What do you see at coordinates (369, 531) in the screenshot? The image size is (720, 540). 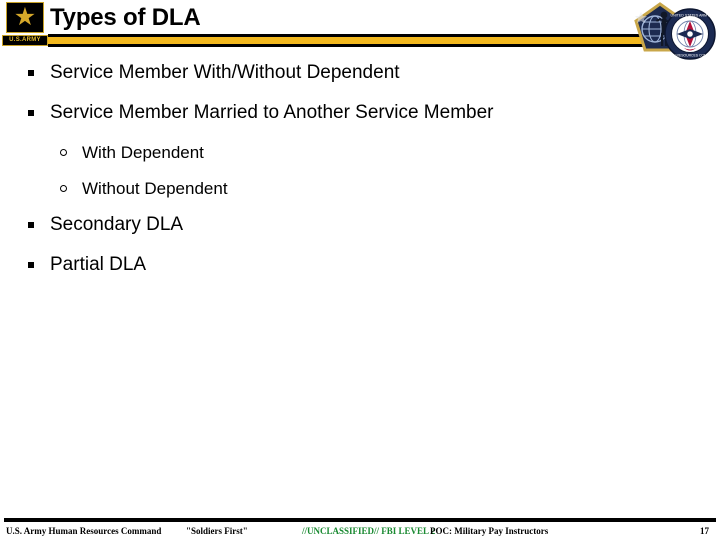 I see `footer-classification-marking: //UNCLASSIFIED// FBI LEVEL 2` at bounding box center [369, 531].